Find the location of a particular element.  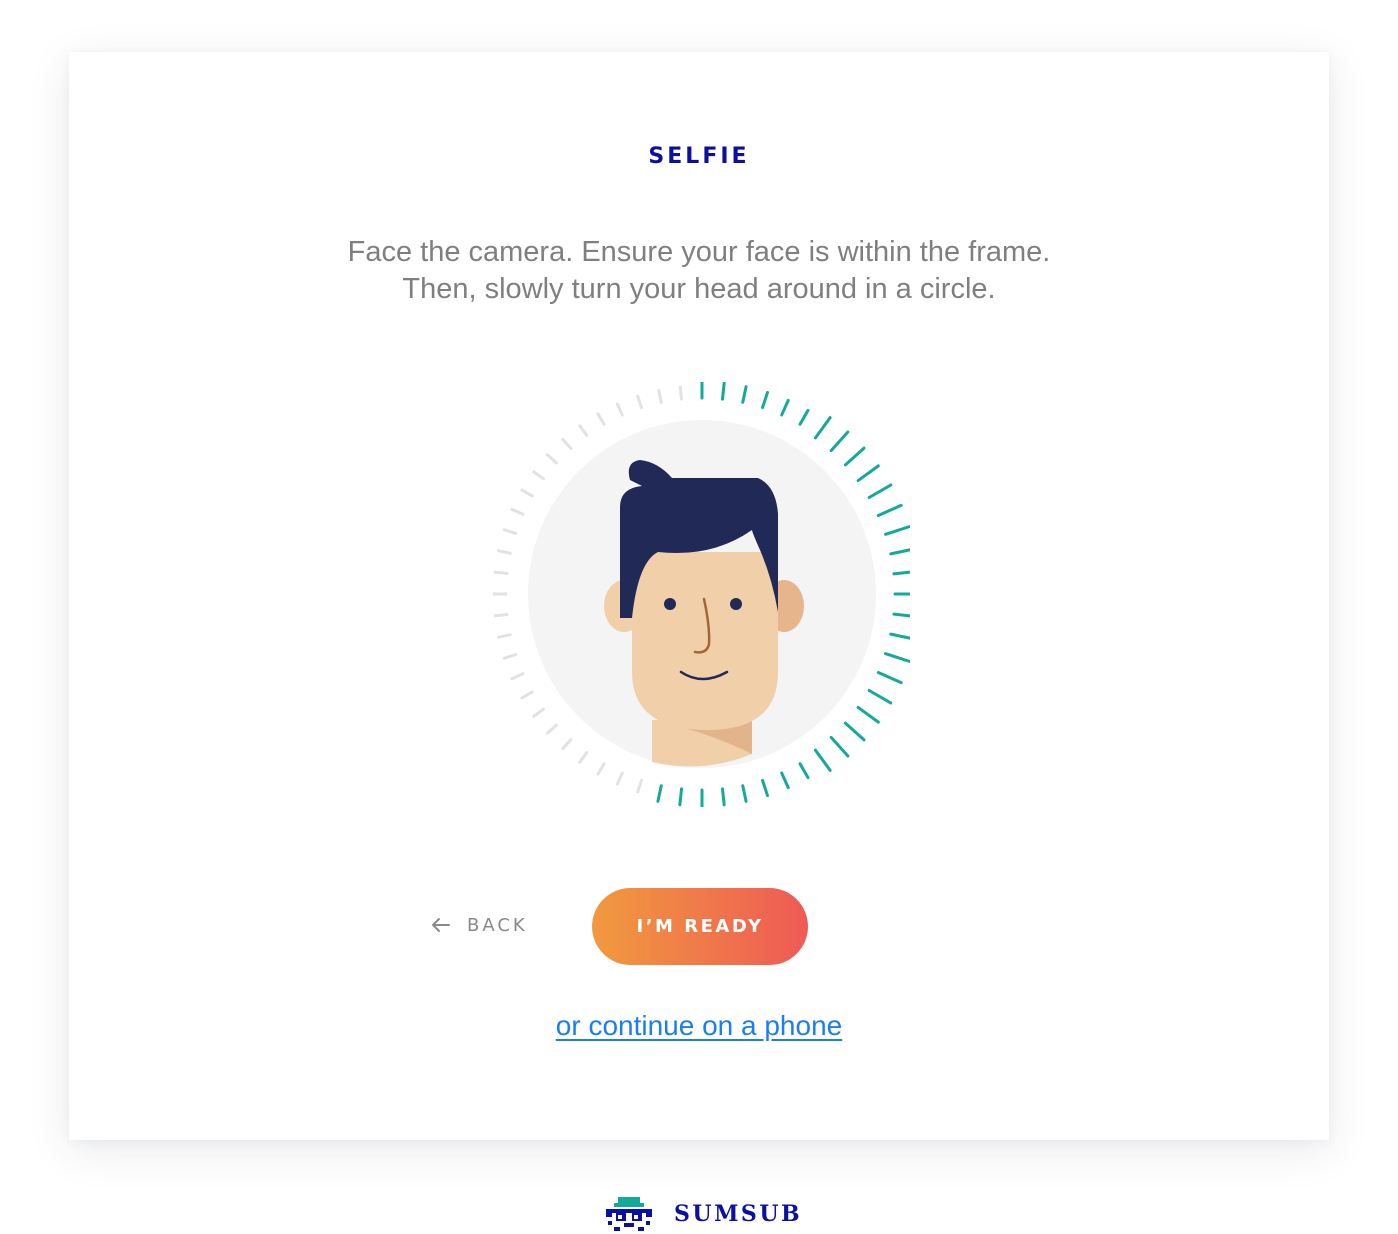

brand-name: SUMSUB is located at coordinates (738, 1214).